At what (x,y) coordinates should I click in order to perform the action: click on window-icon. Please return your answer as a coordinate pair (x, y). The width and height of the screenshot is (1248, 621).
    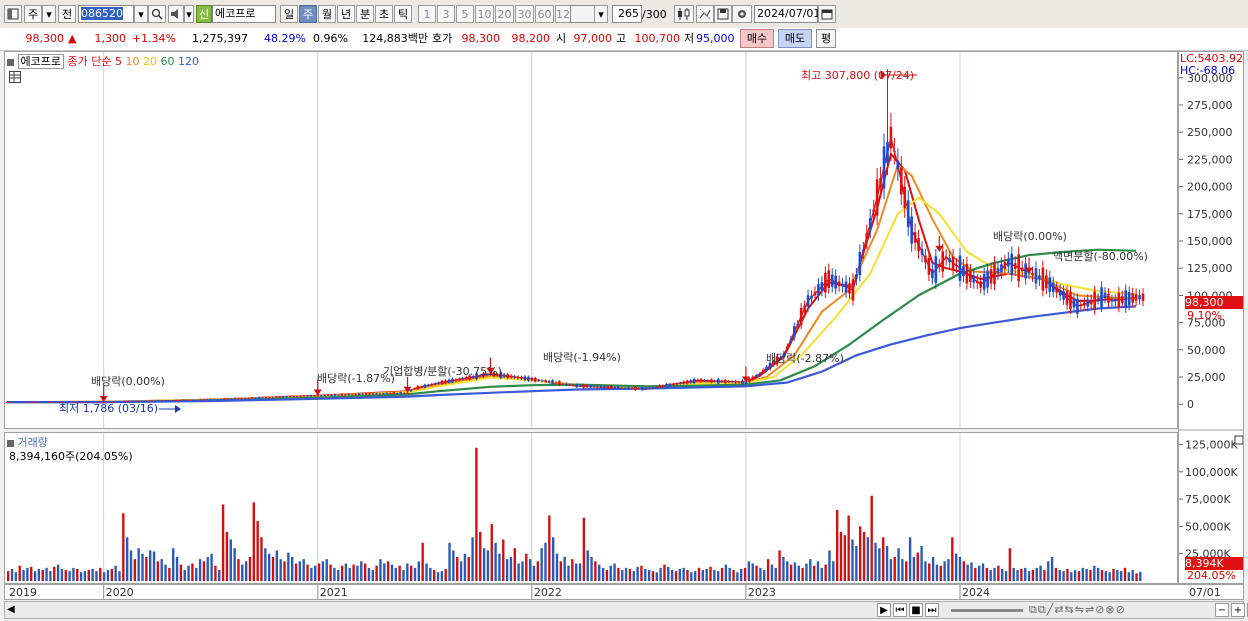
    Looking at the image, I should click on (13, 14).